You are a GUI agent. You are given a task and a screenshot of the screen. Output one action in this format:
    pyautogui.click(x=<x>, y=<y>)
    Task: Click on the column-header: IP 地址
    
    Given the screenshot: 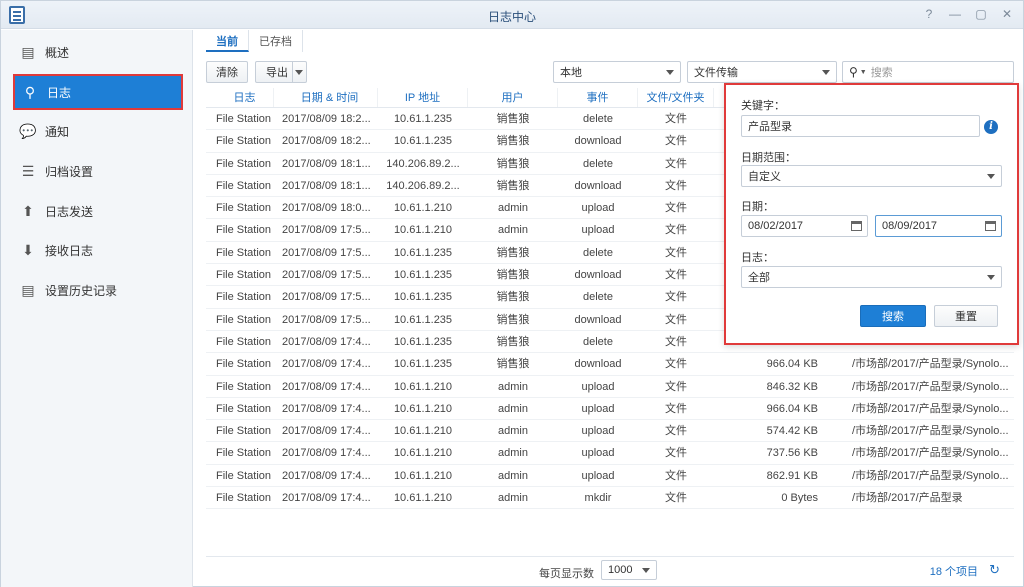 What is the action you would take?
    pyautogui.click(x=423, y=97)
    